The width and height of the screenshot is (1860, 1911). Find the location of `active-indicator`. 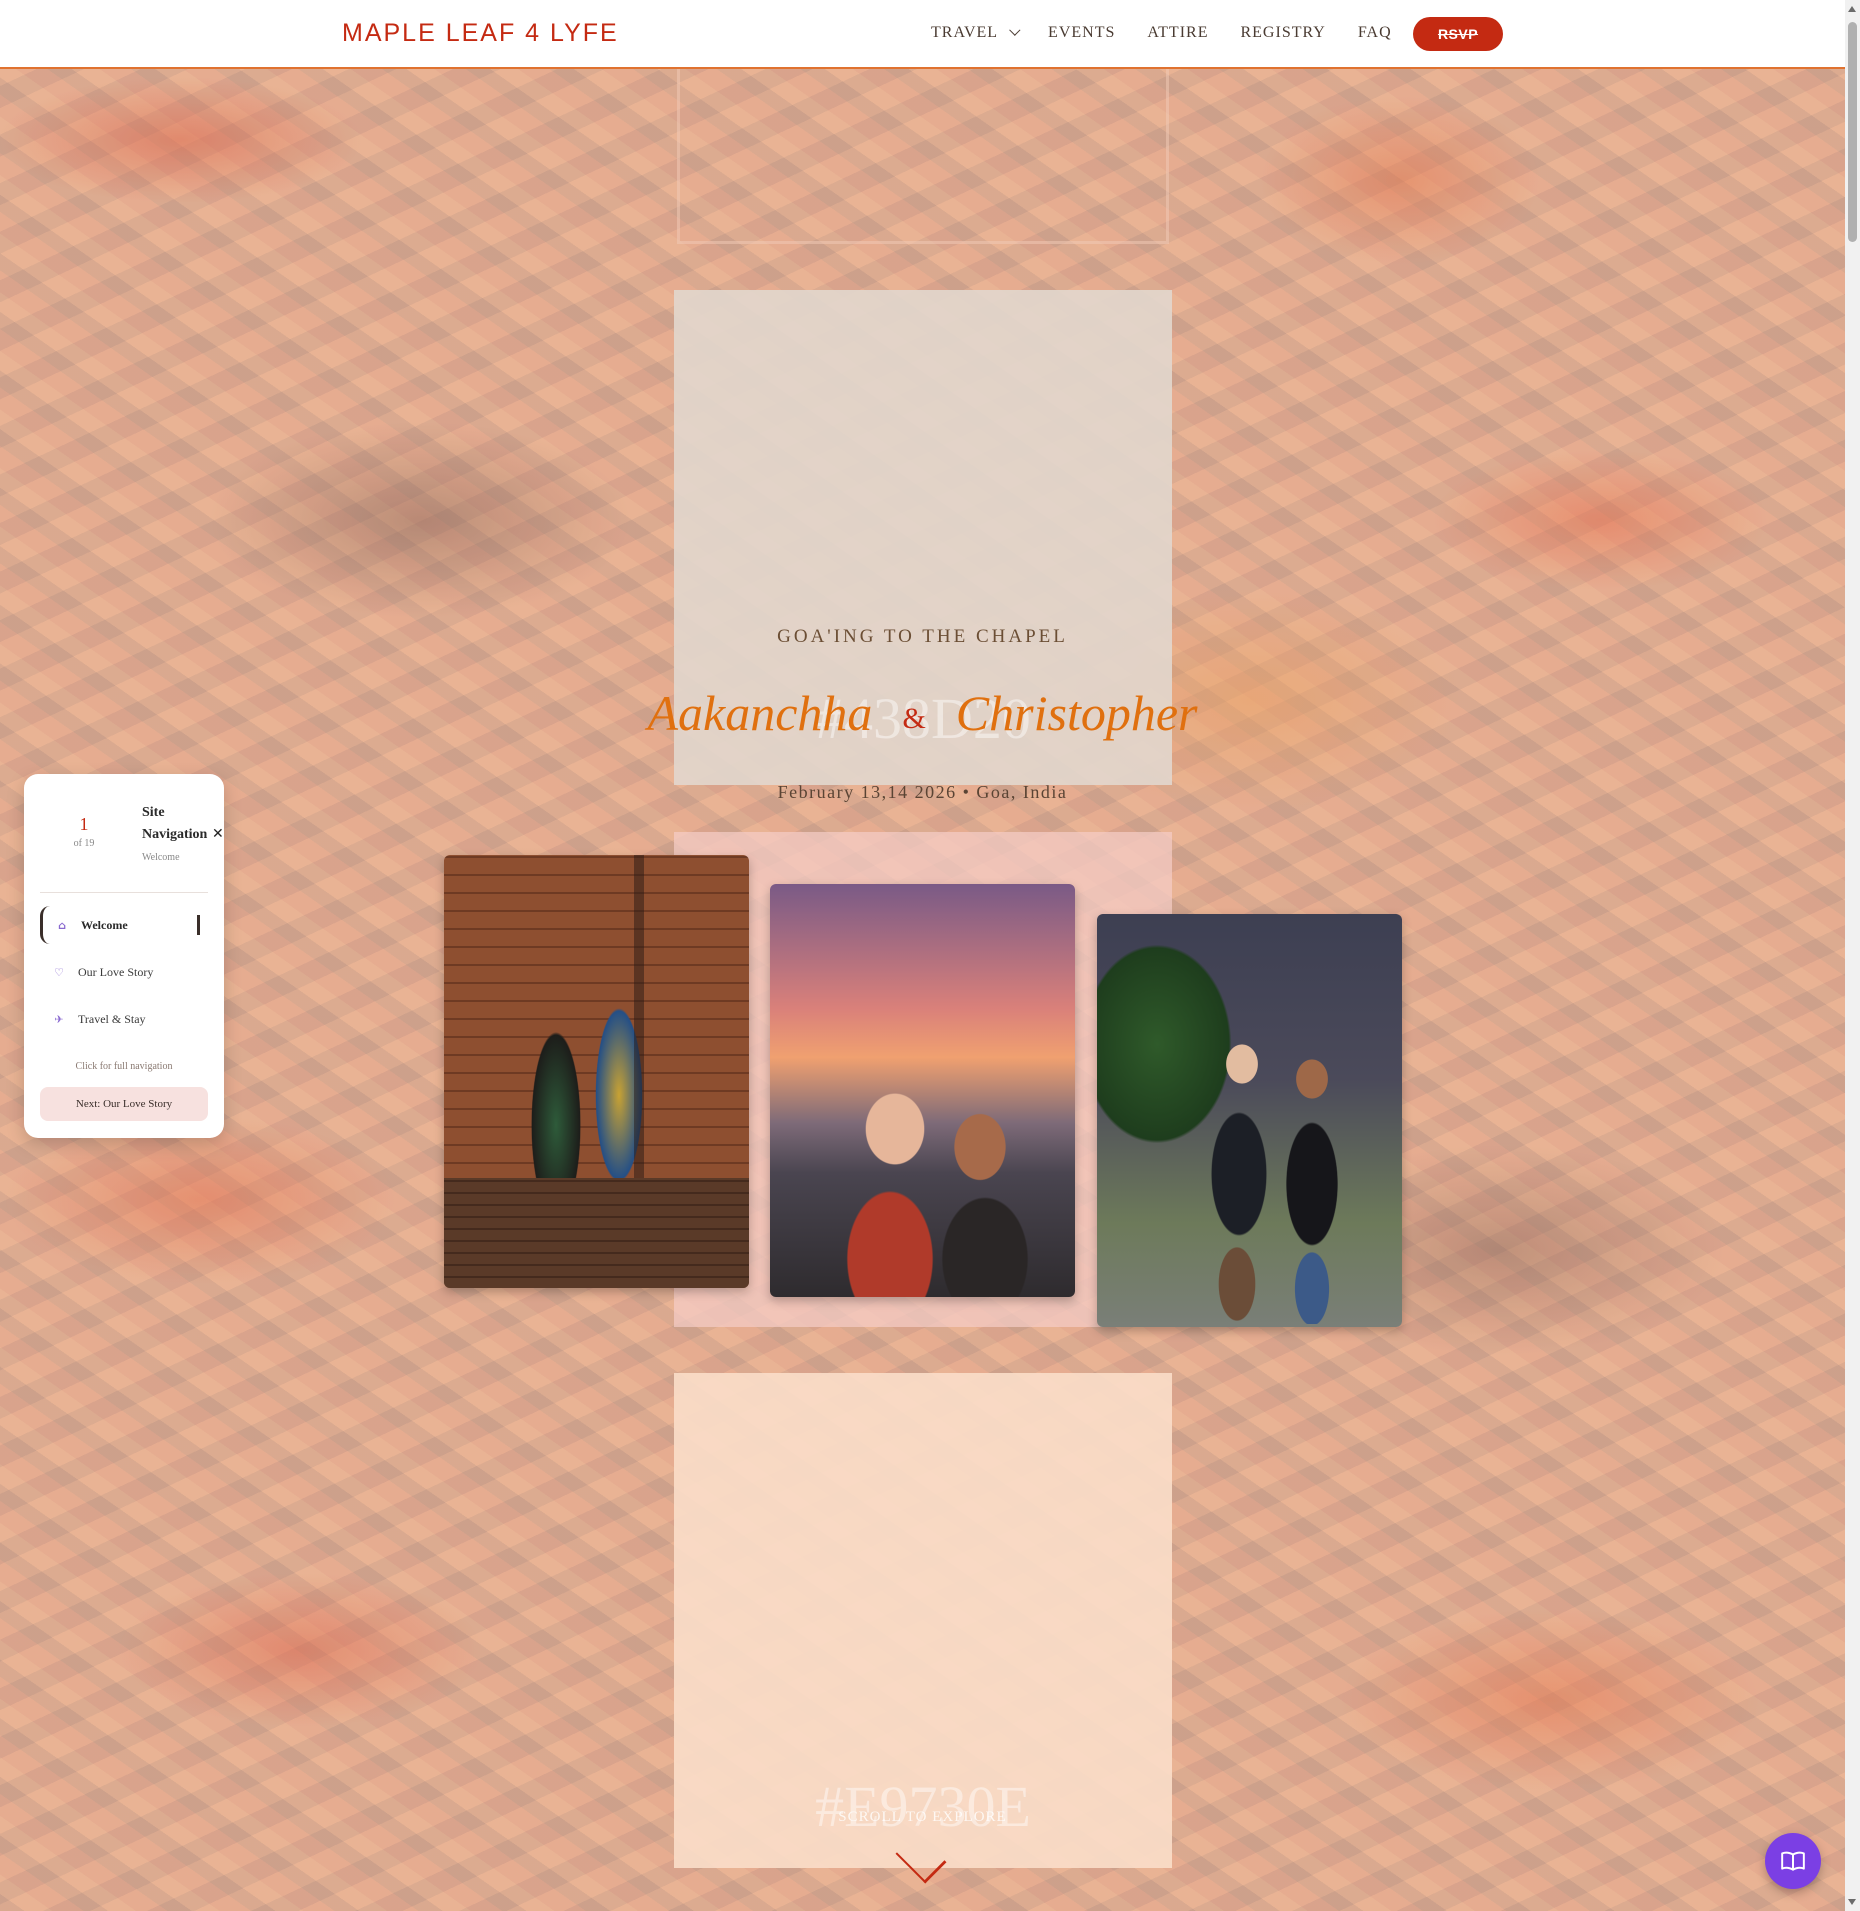

active-indicator is located at coordinates (198, 925).